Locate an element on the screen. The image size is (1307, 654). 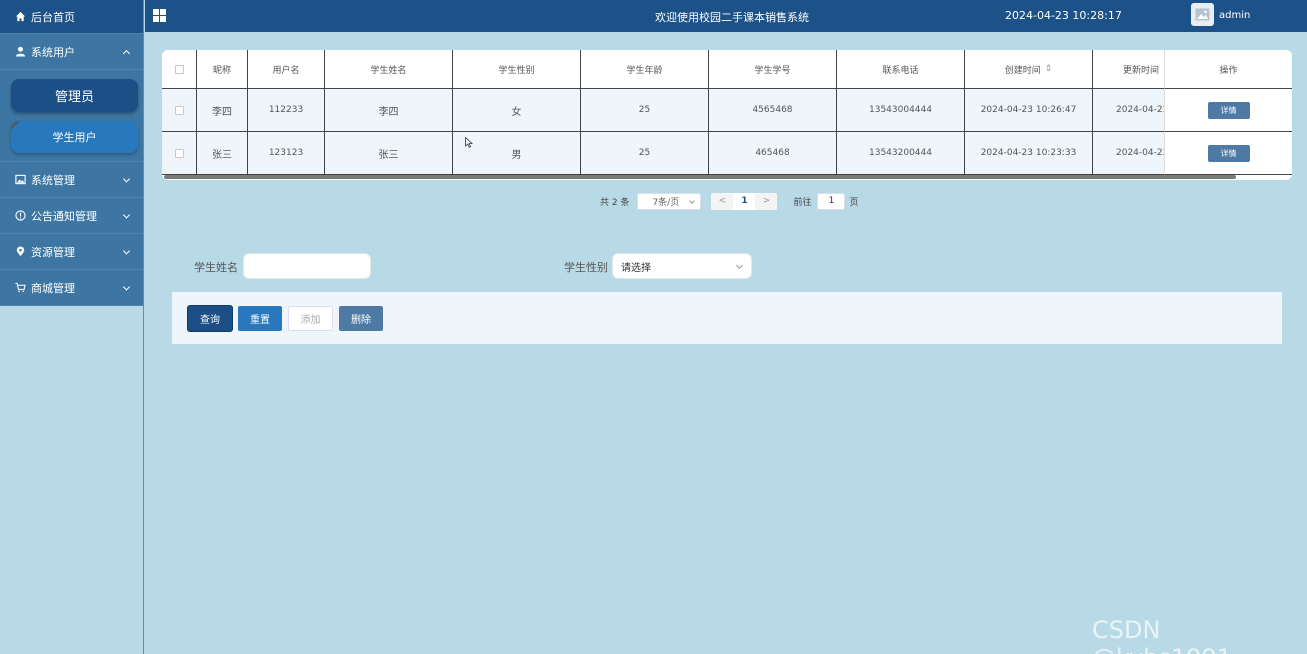
sidebar-item-resource-management: 资源管理 is located at coordinates (71, 252).